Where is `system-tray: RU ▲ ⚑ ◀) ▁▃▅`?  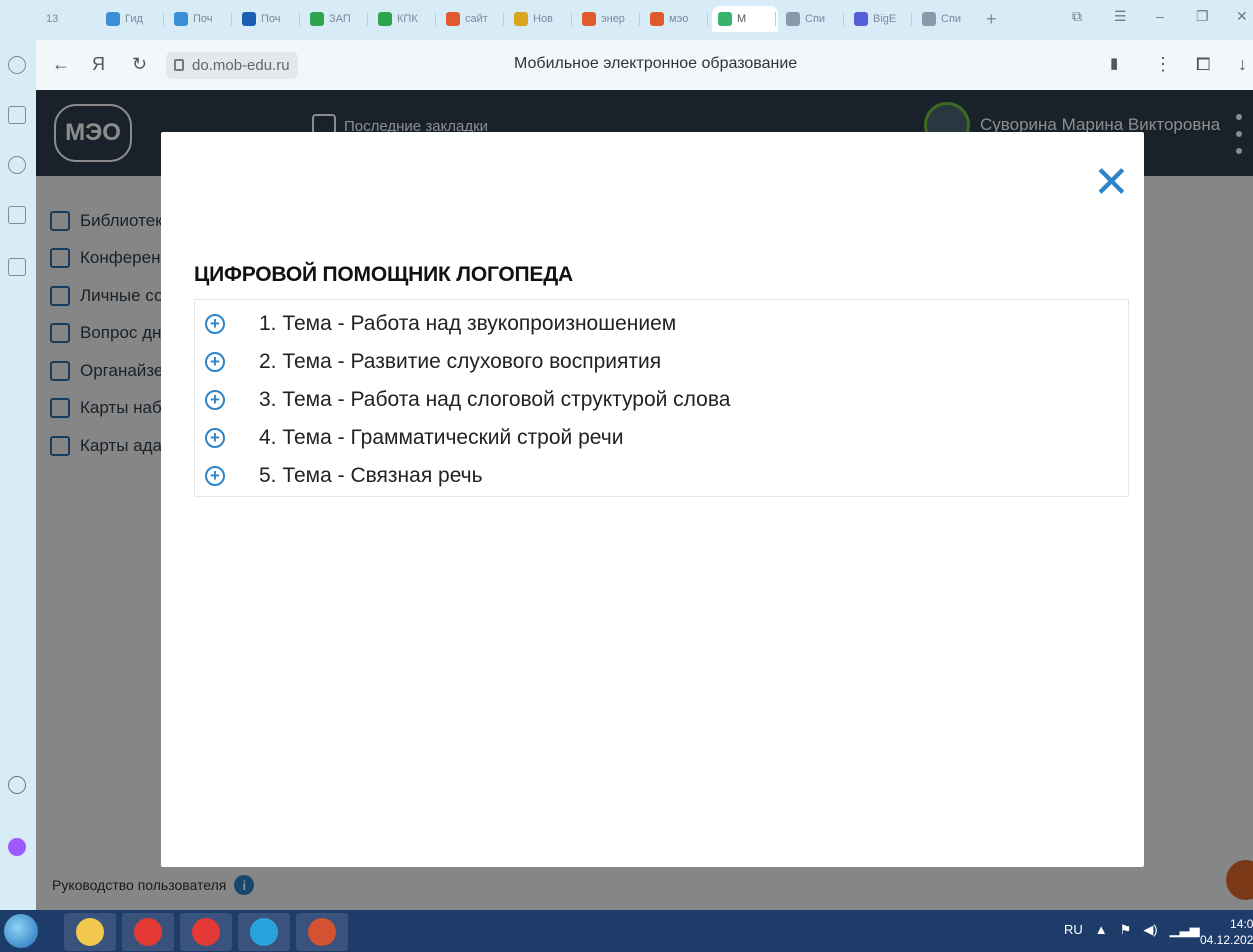 system-tray: RU ▲ ⚑ ◀) ▁▃▅ is located at coordinates (1132, 930).